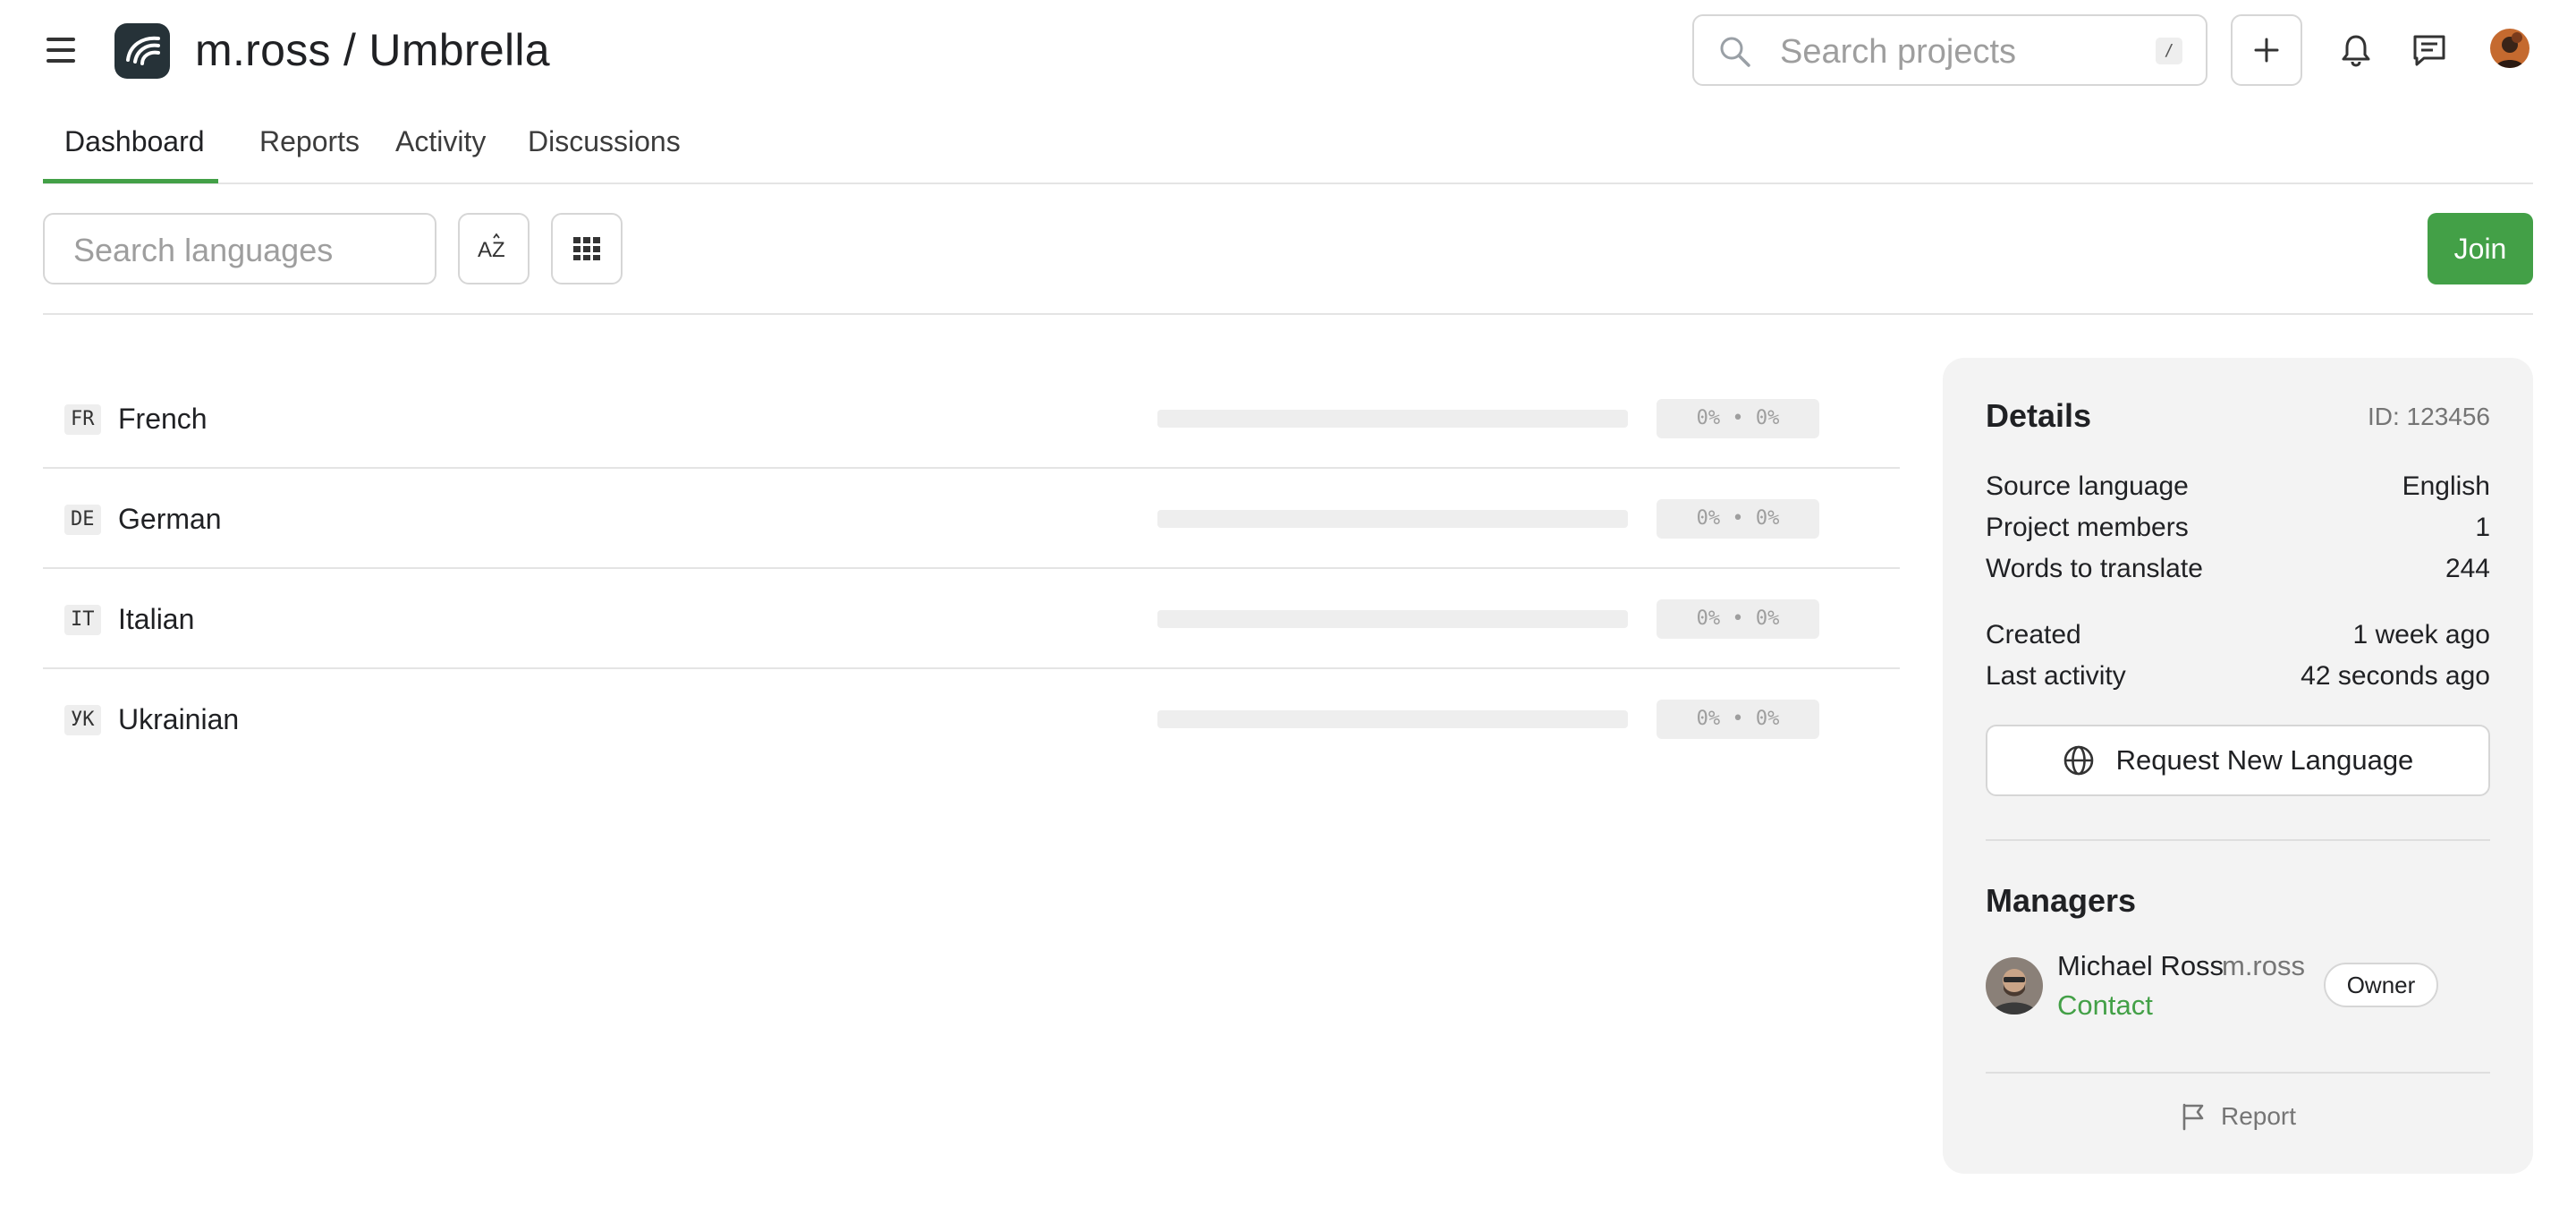 This screenshot has width=2576, height=1214. Describe the element at coordinates (2238, 528) in the screenshot. I see `detail-project-members: Project members 1` at that location.